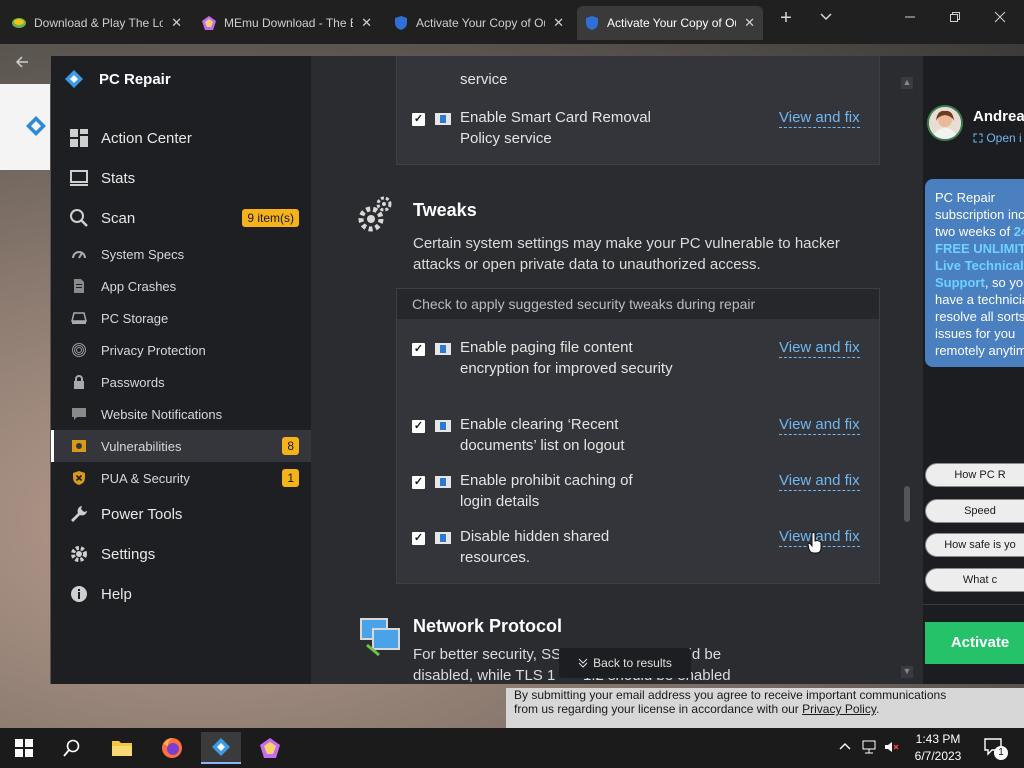 The height and width of the screenshot is (768, 1024). What do you see at coordinates (181, 554) in the screenshot?
I see `nav-settings: Settings` at bounding box center [181, 554].